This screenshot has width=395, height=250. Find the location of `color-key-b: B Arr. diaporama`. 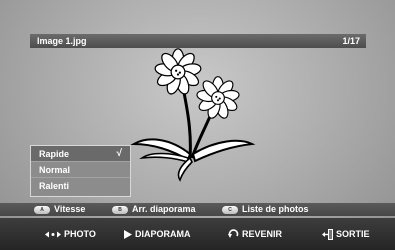

color-key-b: B Arr. diaporama is located at coordinates (154, 209).